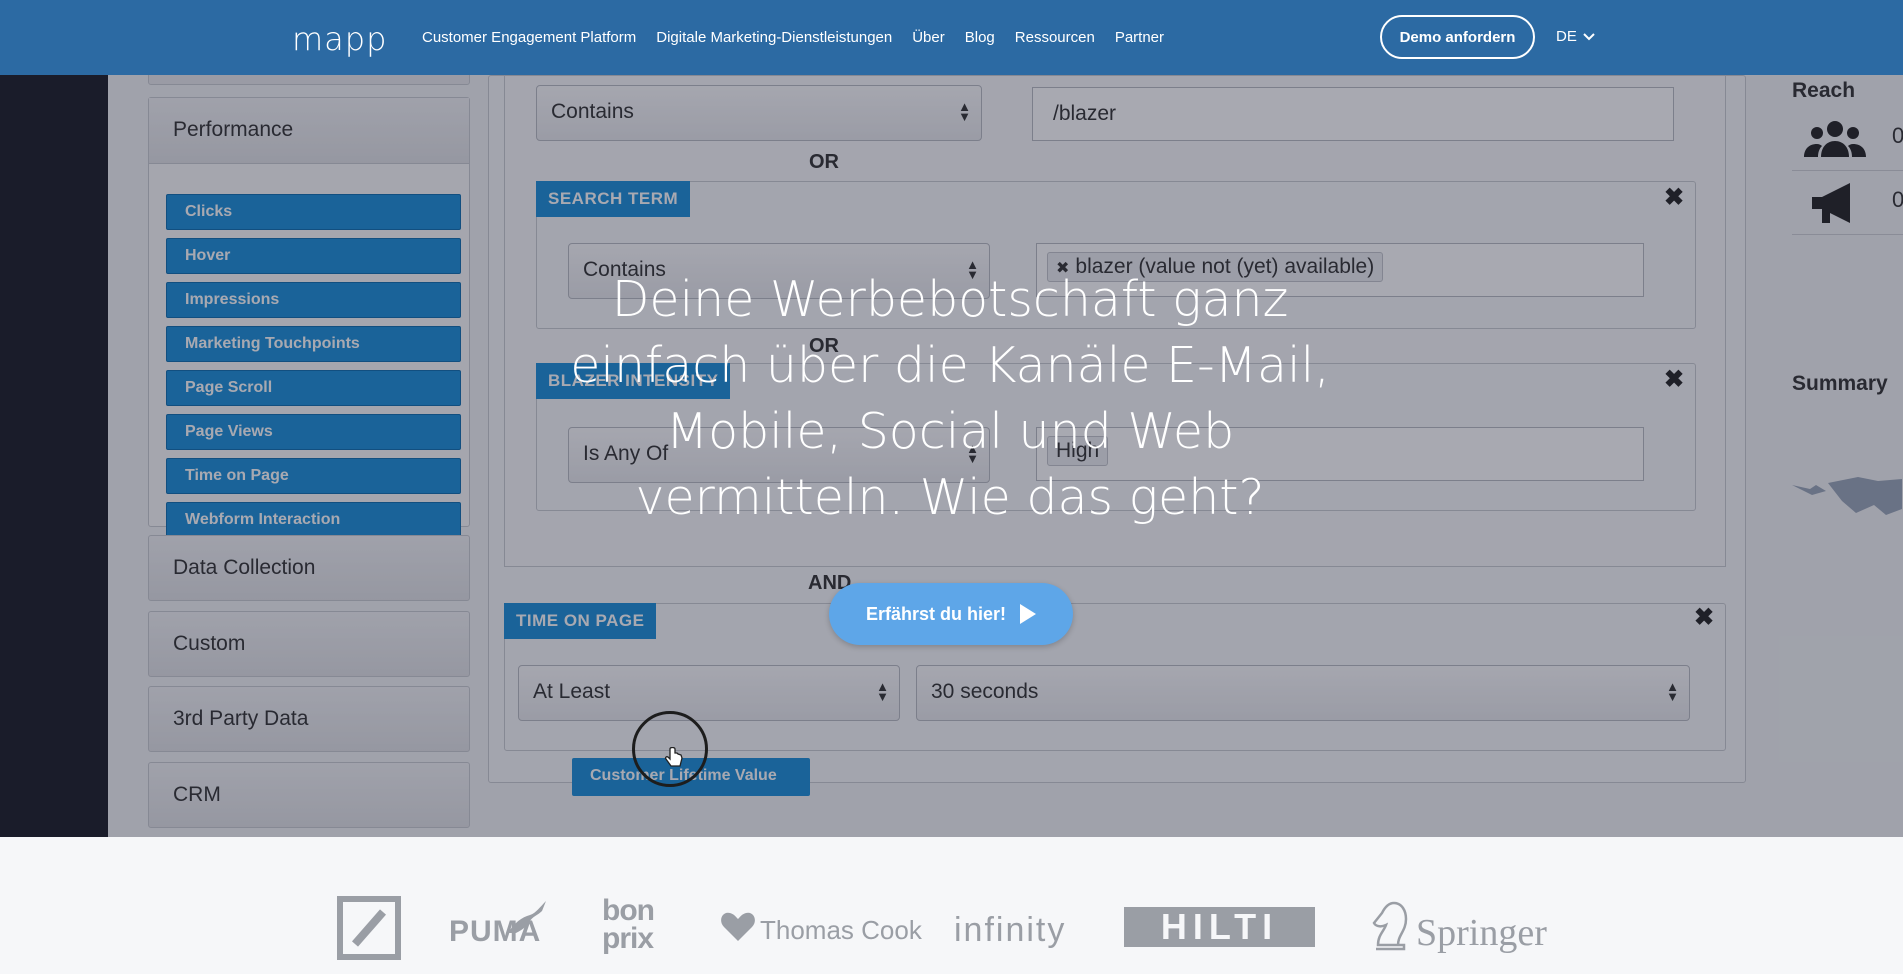 Image resolution: width=1903 pixels, height=974 pixels. I want to click on language-label: DE, so click(1566, 36).